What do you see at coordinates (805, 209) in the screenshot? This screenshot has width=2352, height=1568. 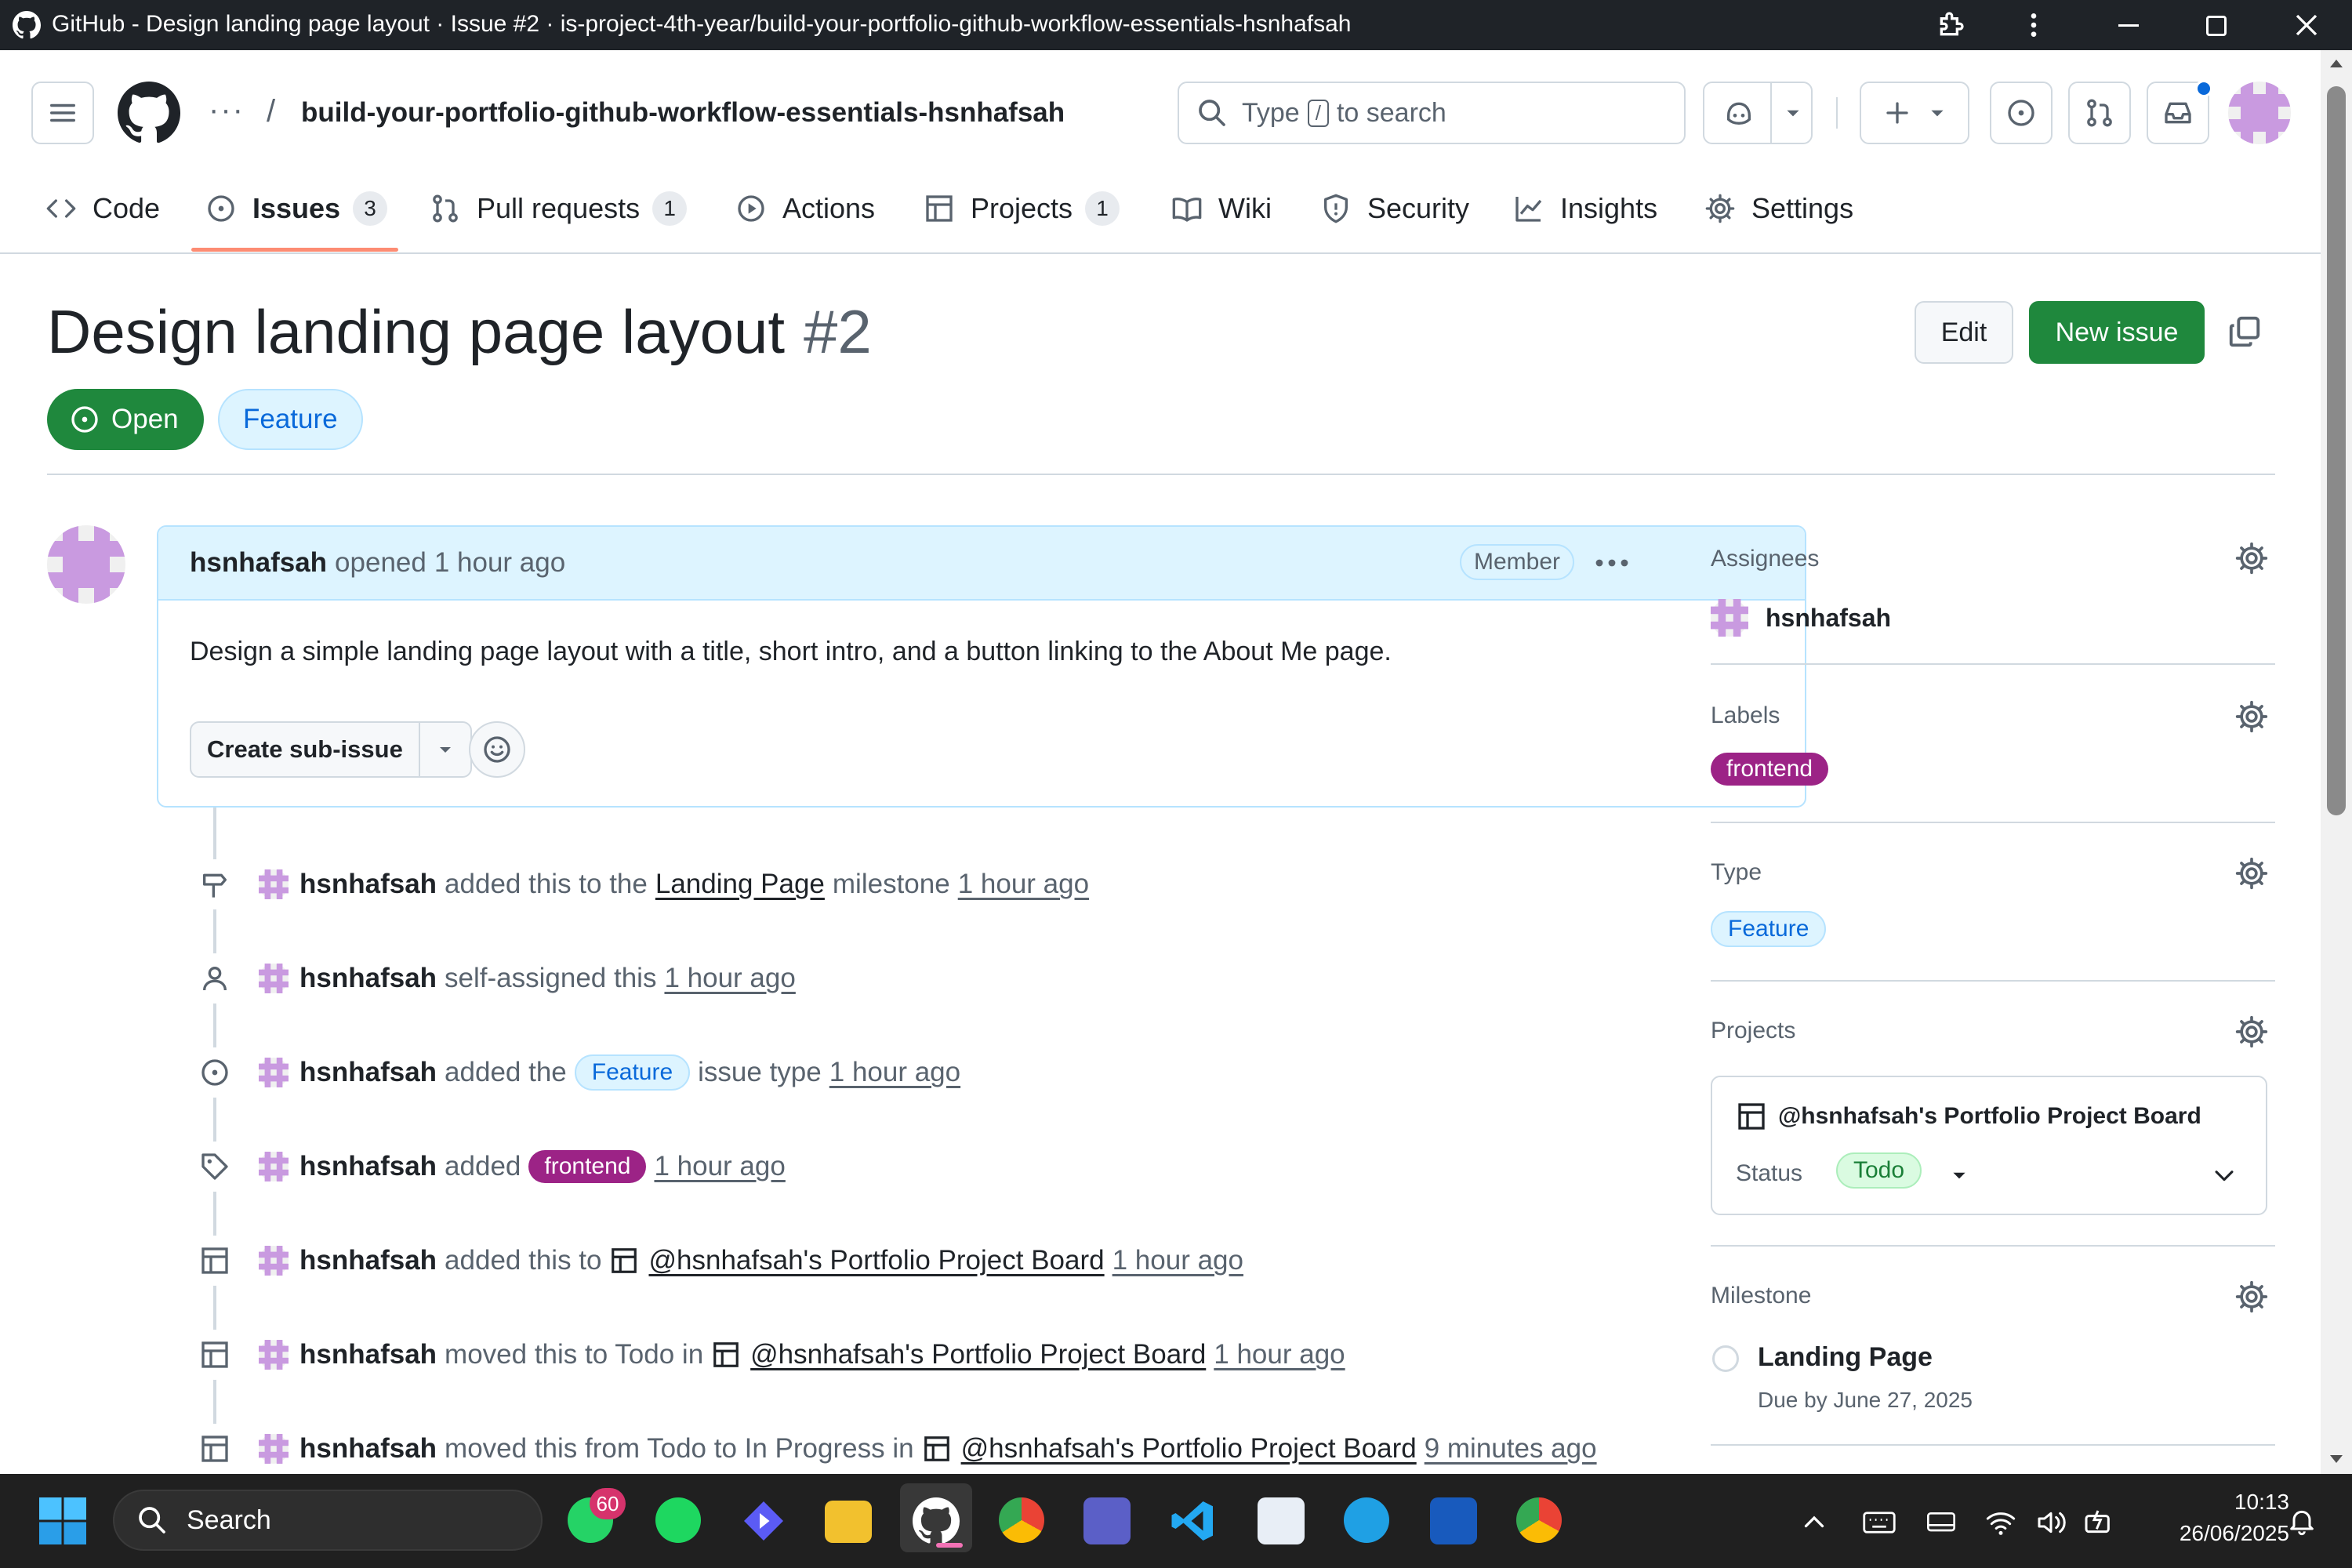 I see `tab-actions: Actions` at bounding box center [805, 209].